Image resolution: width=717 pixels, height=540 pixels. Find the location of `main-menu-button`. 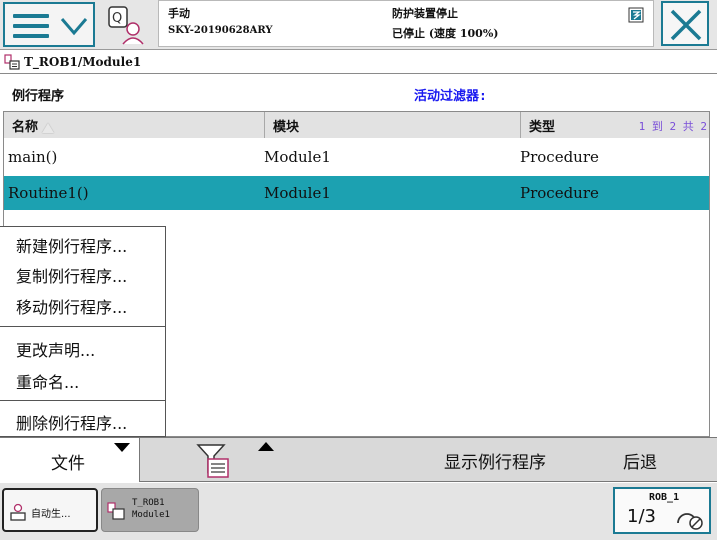

main-menu-button is located at coordinates (49, 24).